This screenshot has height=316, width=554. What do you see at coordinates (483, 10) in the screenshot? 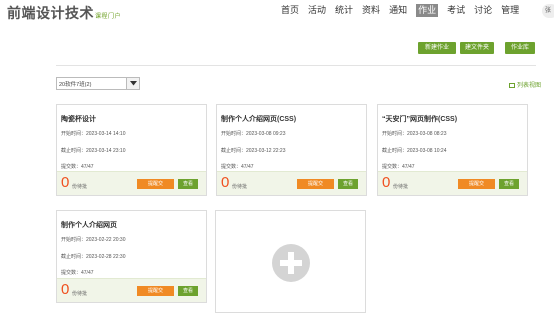
I see `nav-discussion: 讨论` at bounding box center [483, 10].